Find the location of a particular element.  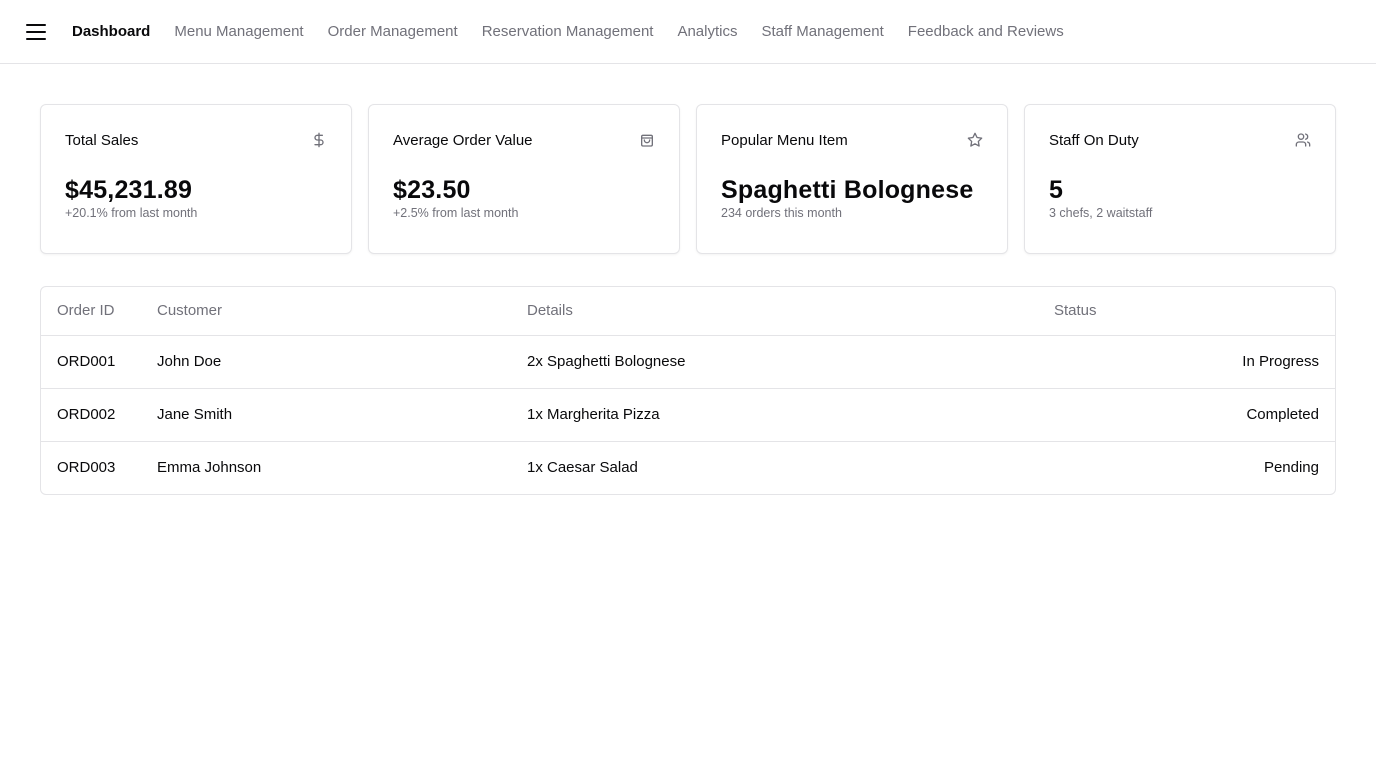

nav-item-reservation-management: Reservation Management is located at coordinates (568, 31).